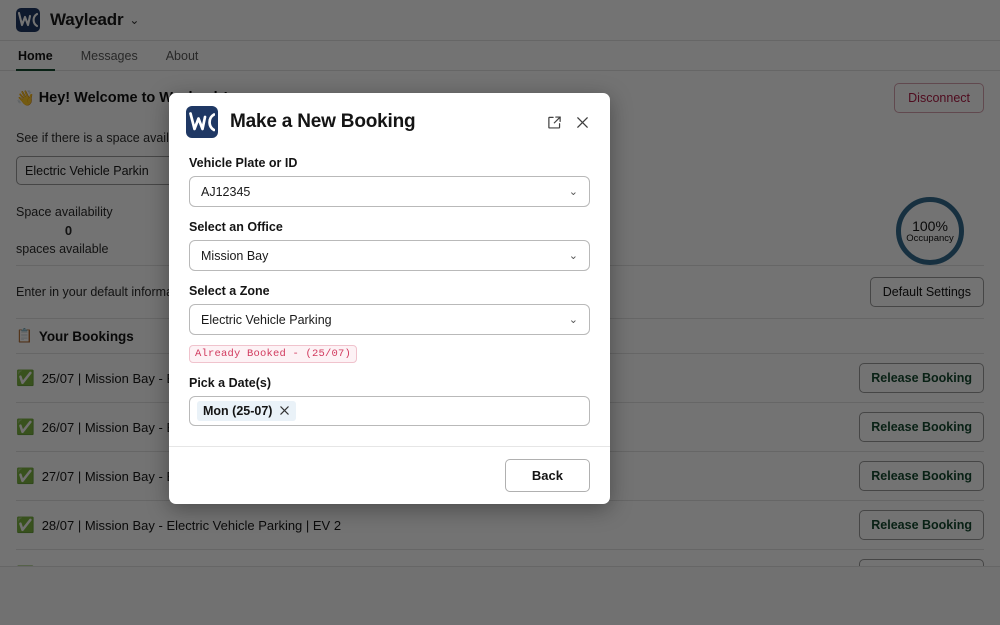 Image resolution: width=1000 pixels, height=625 pixels. I want to click on modal-footer: Back, so click(389, 475).